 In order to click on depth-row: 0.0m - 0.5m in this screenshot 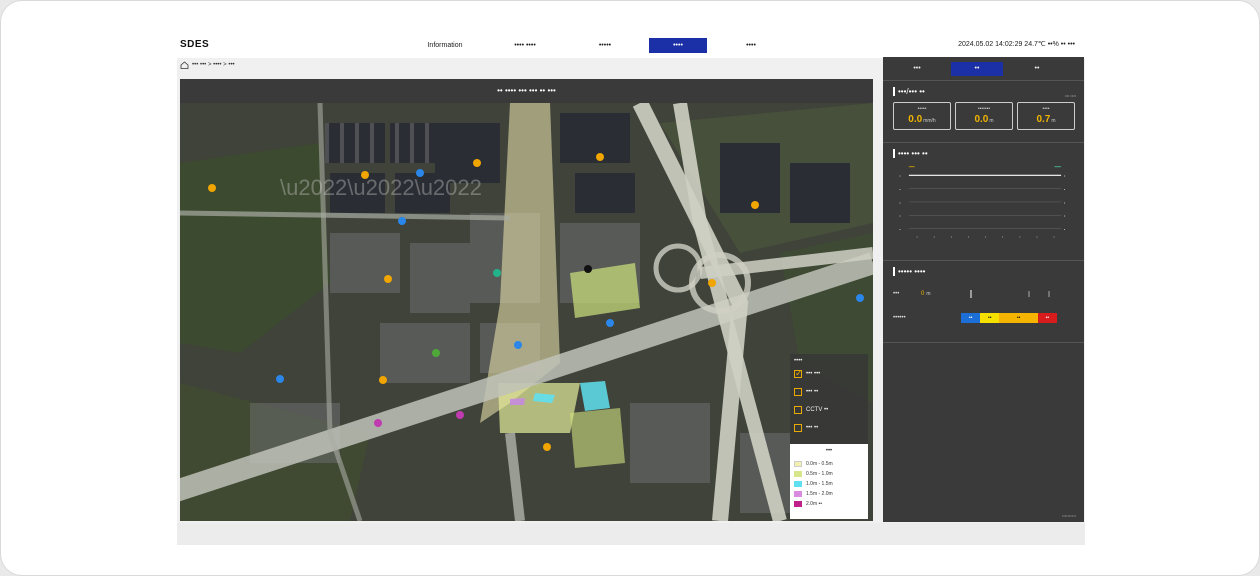, I will do `click(829, 464)`.